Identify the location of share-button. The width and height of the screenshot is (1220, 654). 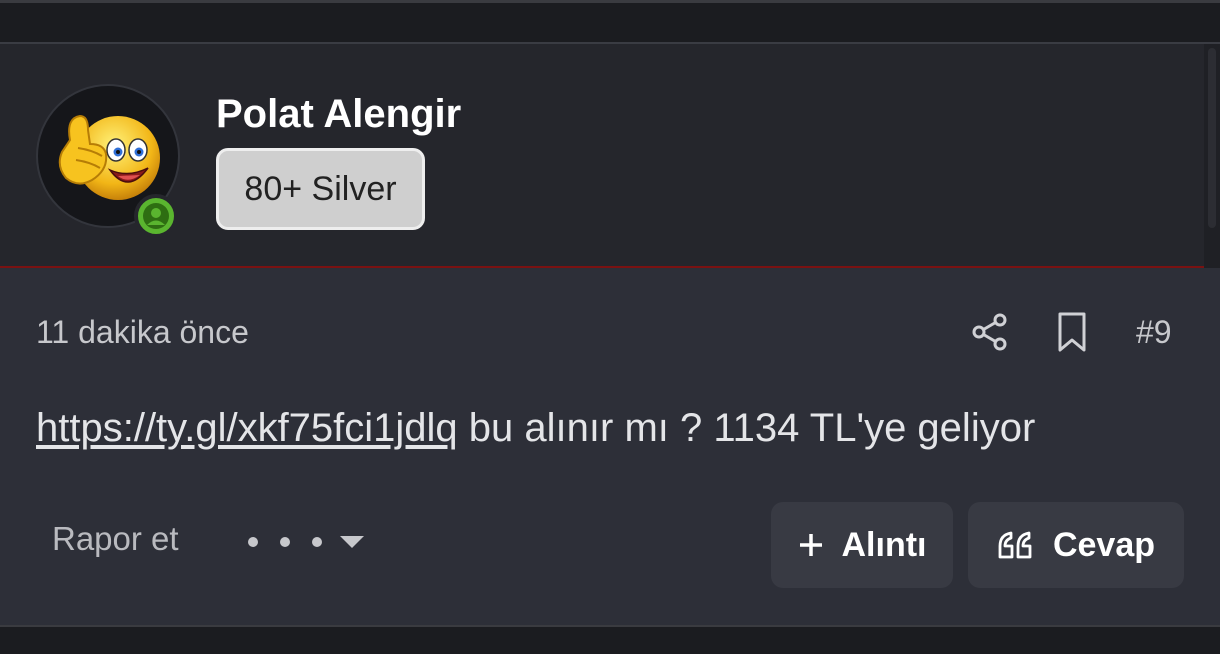
(990, 332).